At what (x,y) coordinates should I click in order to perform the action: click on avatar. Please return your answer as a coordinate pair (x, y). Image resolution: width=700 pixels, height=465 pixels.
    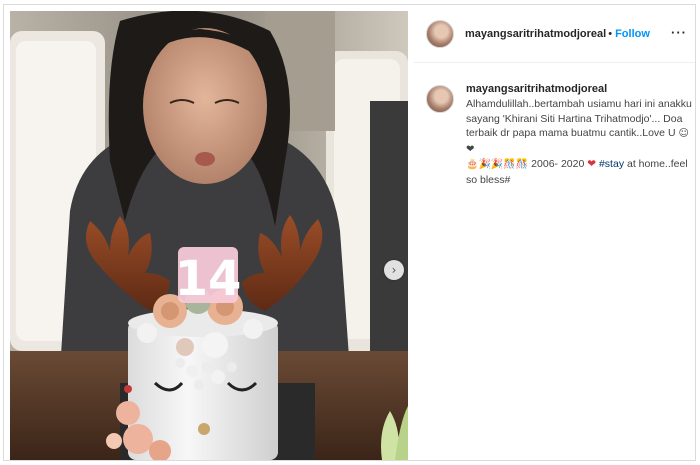
    Looking at the image, I should click on (440, 33).